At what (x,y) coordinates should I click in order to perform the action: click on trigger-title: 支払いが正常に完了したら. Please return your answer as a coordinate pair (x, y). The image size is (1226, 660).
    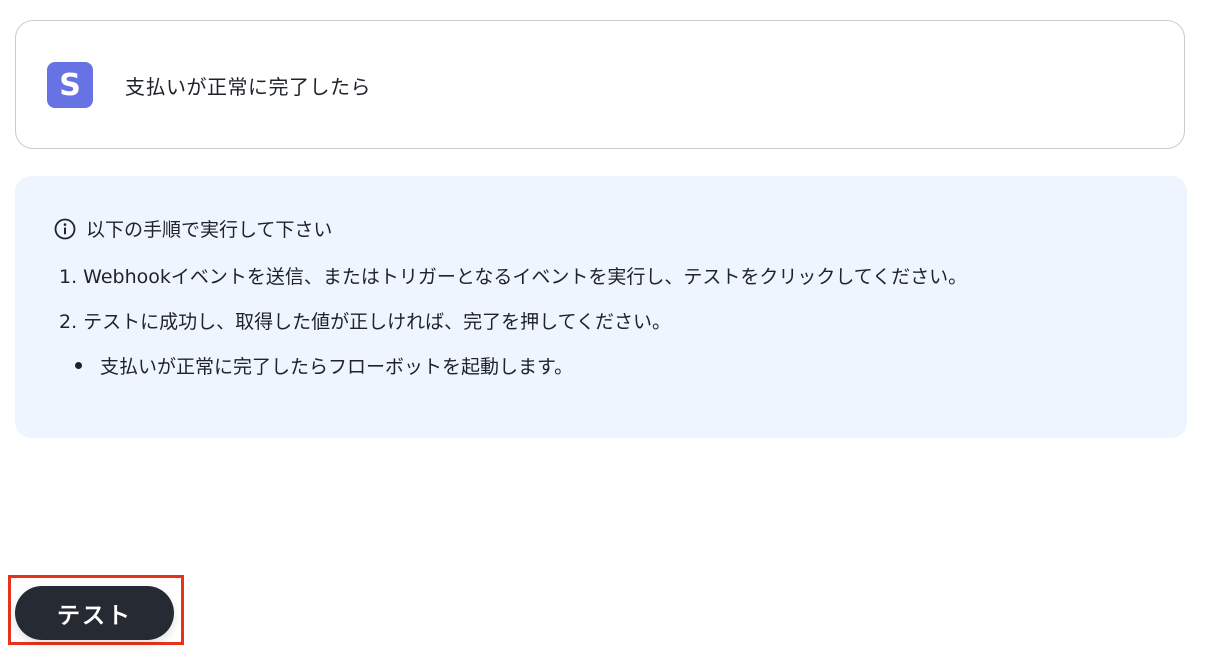
    Looking at the image, I should click on (248, 87).